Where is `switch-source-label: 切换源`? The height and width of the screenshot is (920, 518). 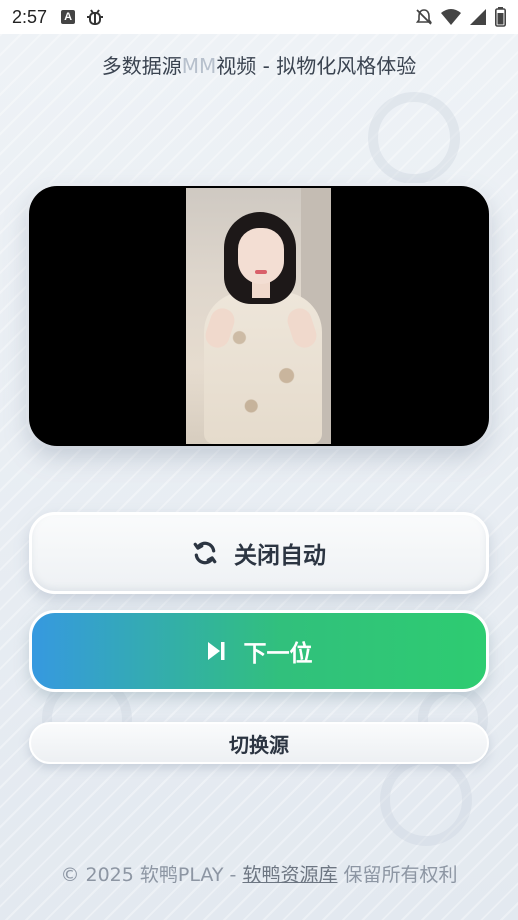 switch-source-label: 切换源 is located at coordinates (259, 744).